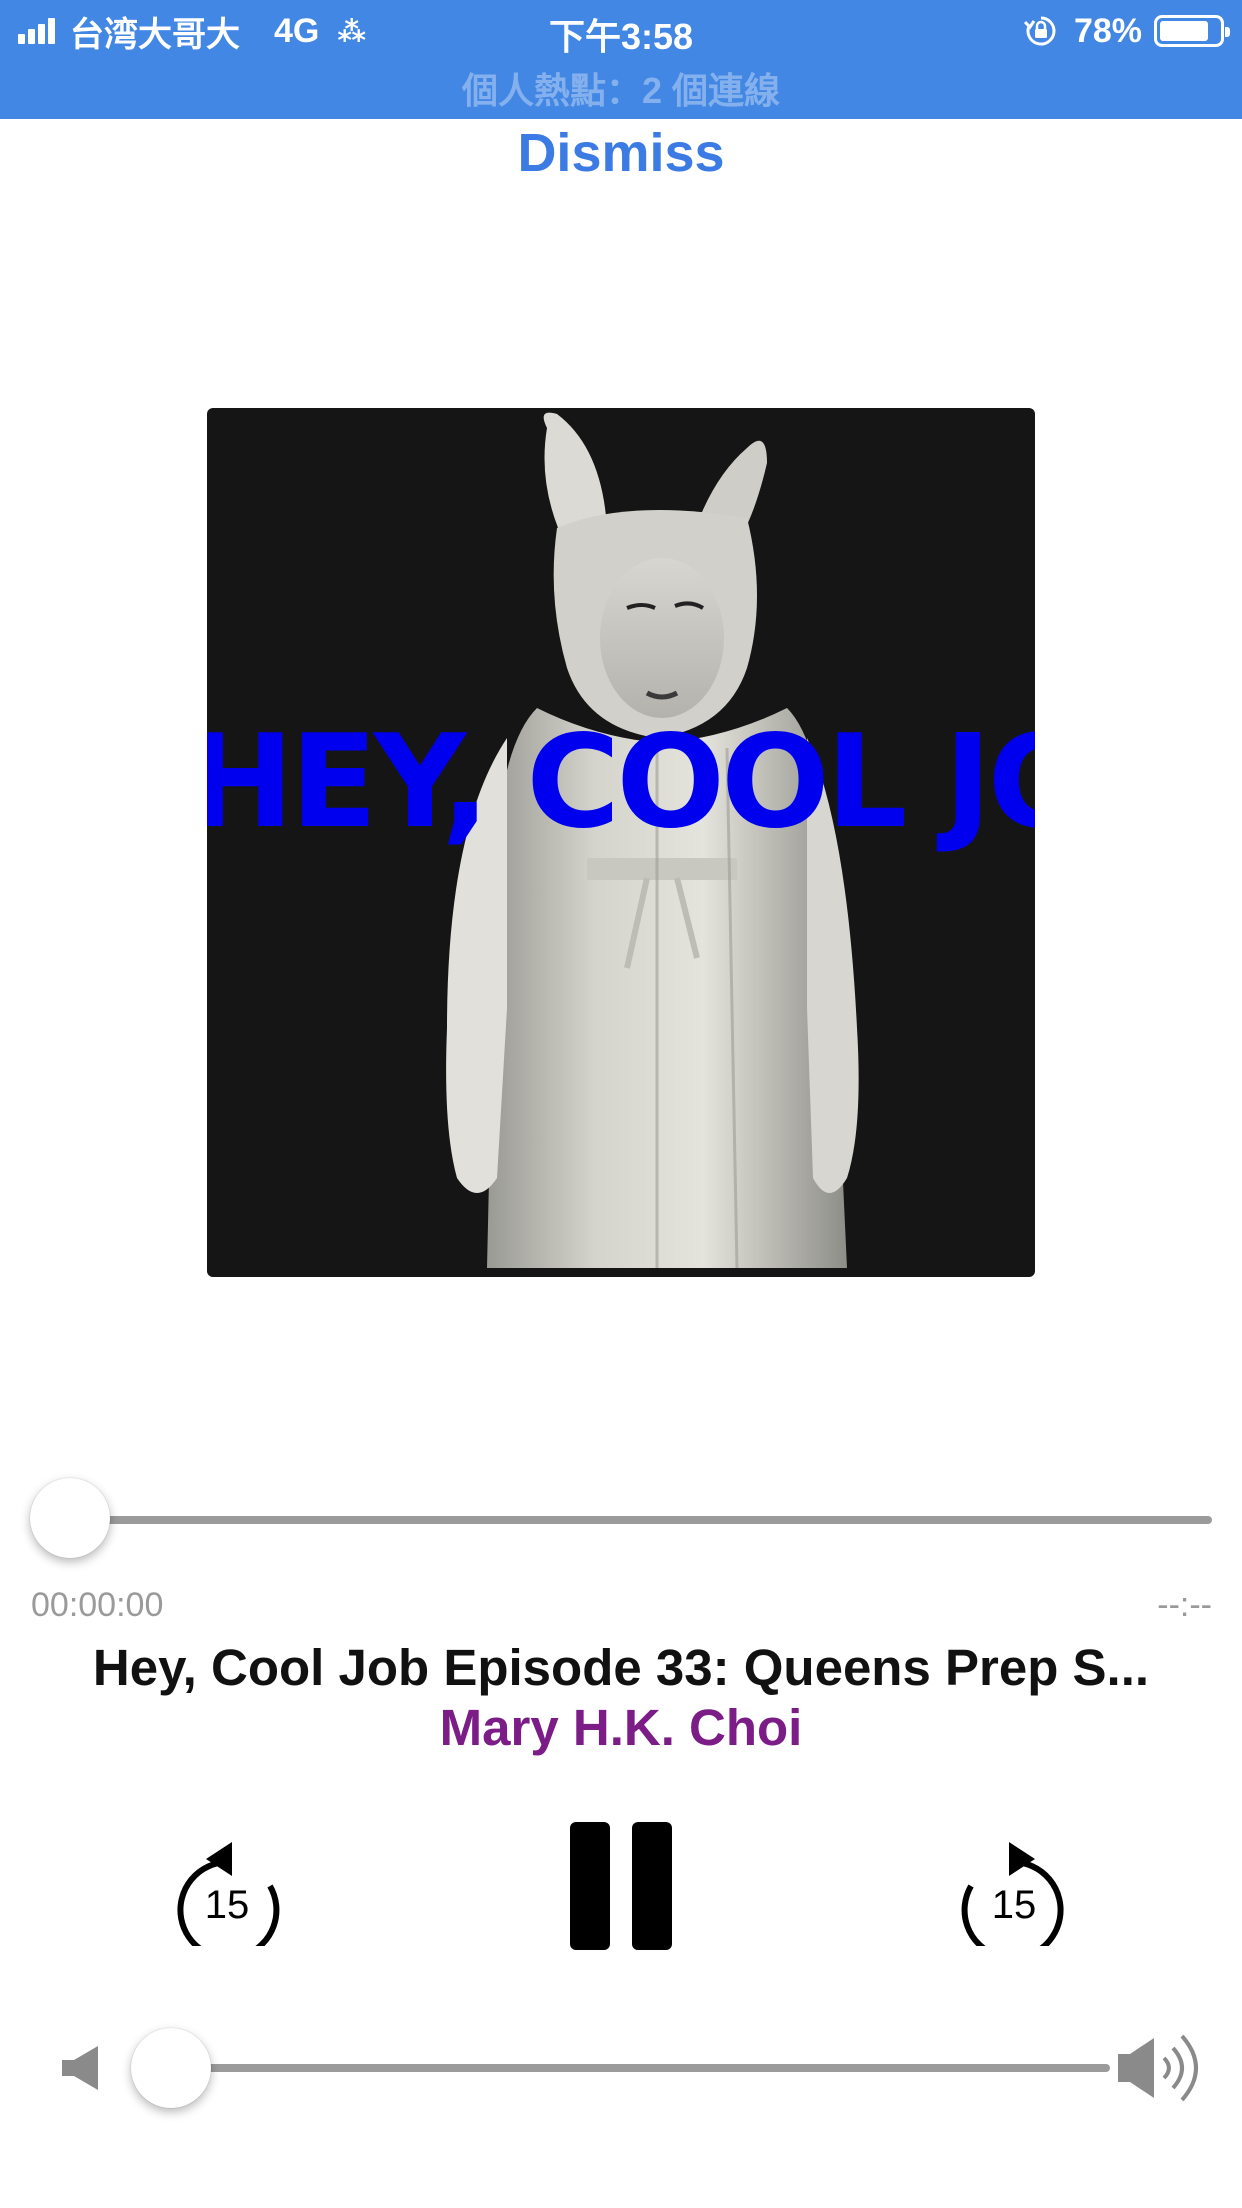 The width and height of the screenshot is (1242, 2208). I want to click on volume-thumb, so click(171, 2068).